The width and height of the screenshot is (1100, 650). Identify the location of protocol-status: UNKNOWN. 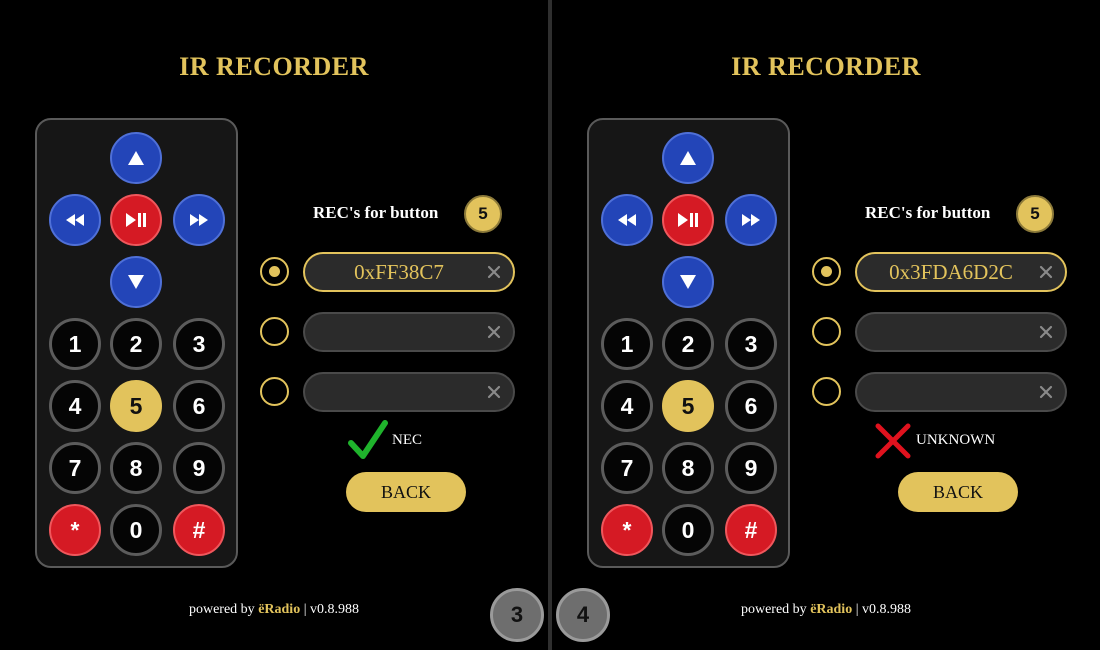
(956, 440).